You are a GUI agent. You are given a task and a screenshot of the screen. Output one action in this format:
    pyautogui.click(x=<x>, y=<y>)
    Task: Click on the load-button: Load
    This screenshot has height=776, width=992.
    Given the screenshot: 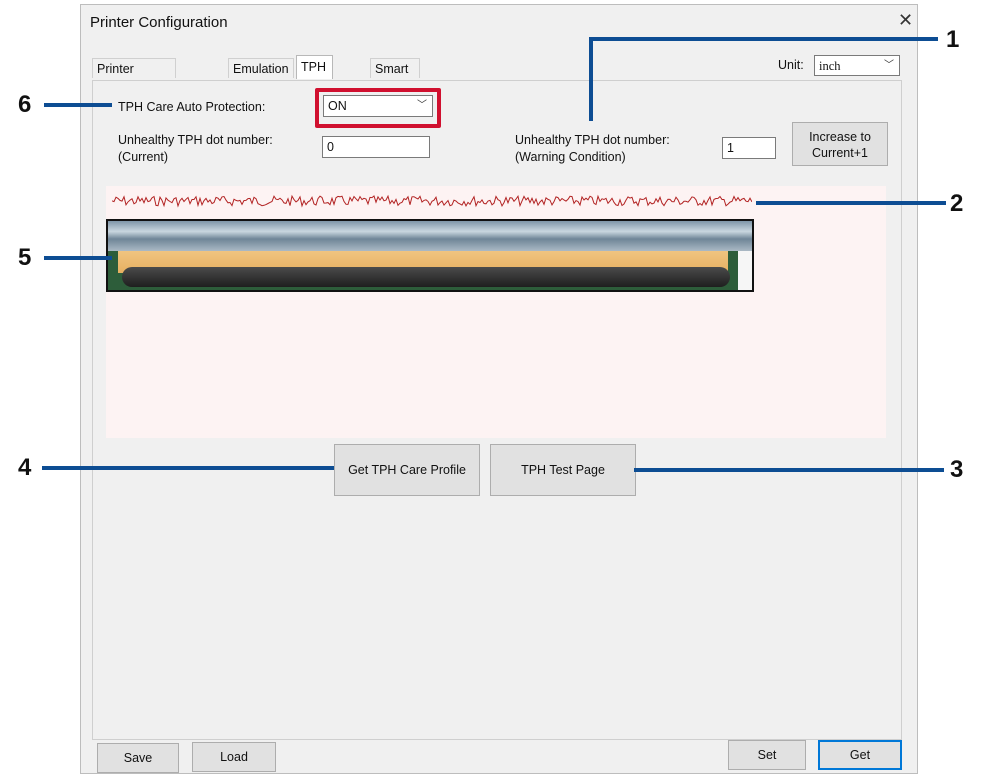 What is the action you would take?
    pyautogui.click(x=234, y=757)
    